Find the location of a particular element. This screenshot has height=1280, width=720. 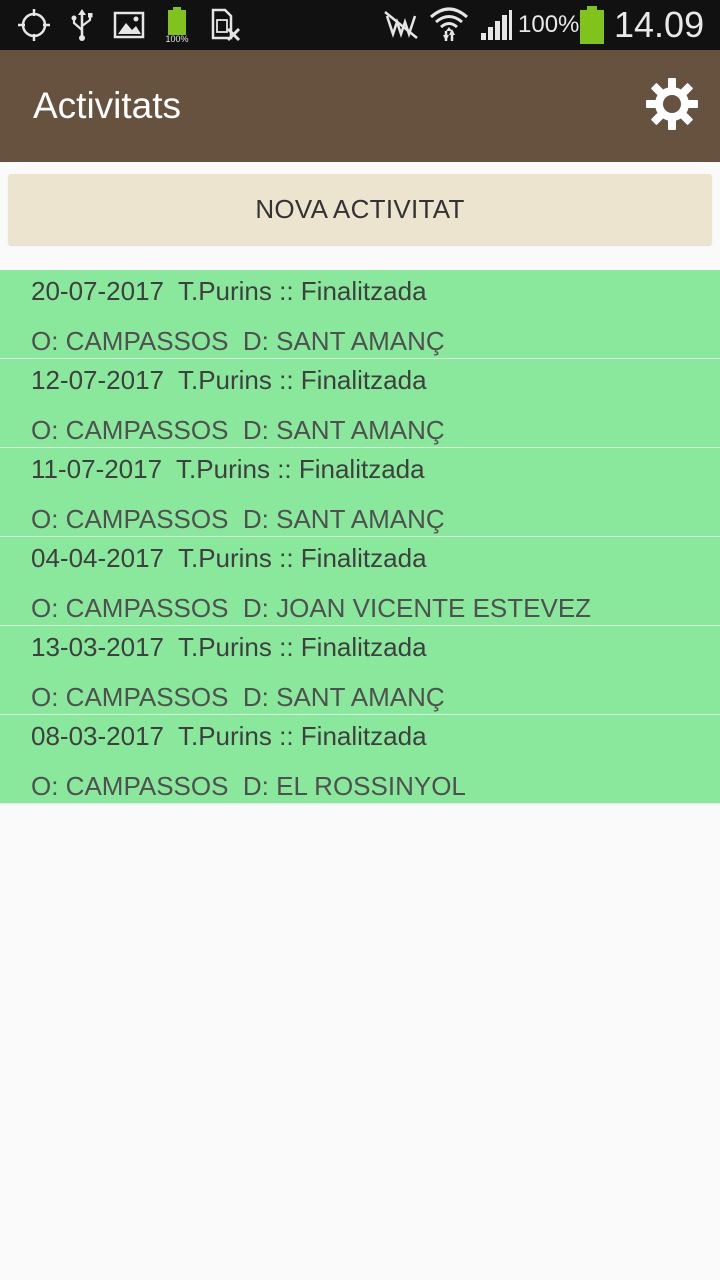

action-bar: Activitats is located at coordinates (360, 106).